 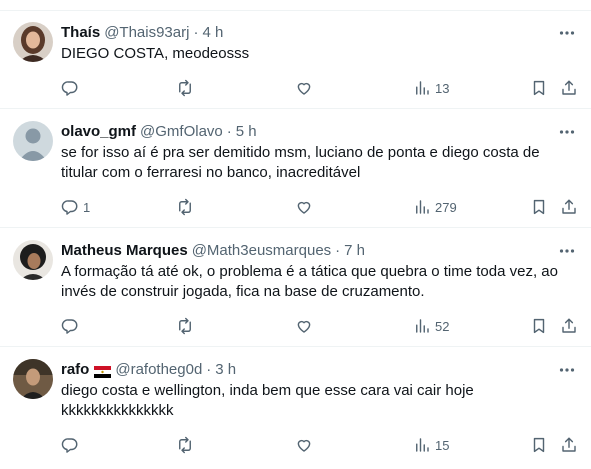 I want to click on timestamp: 7 h, so click(x=354, y=251).